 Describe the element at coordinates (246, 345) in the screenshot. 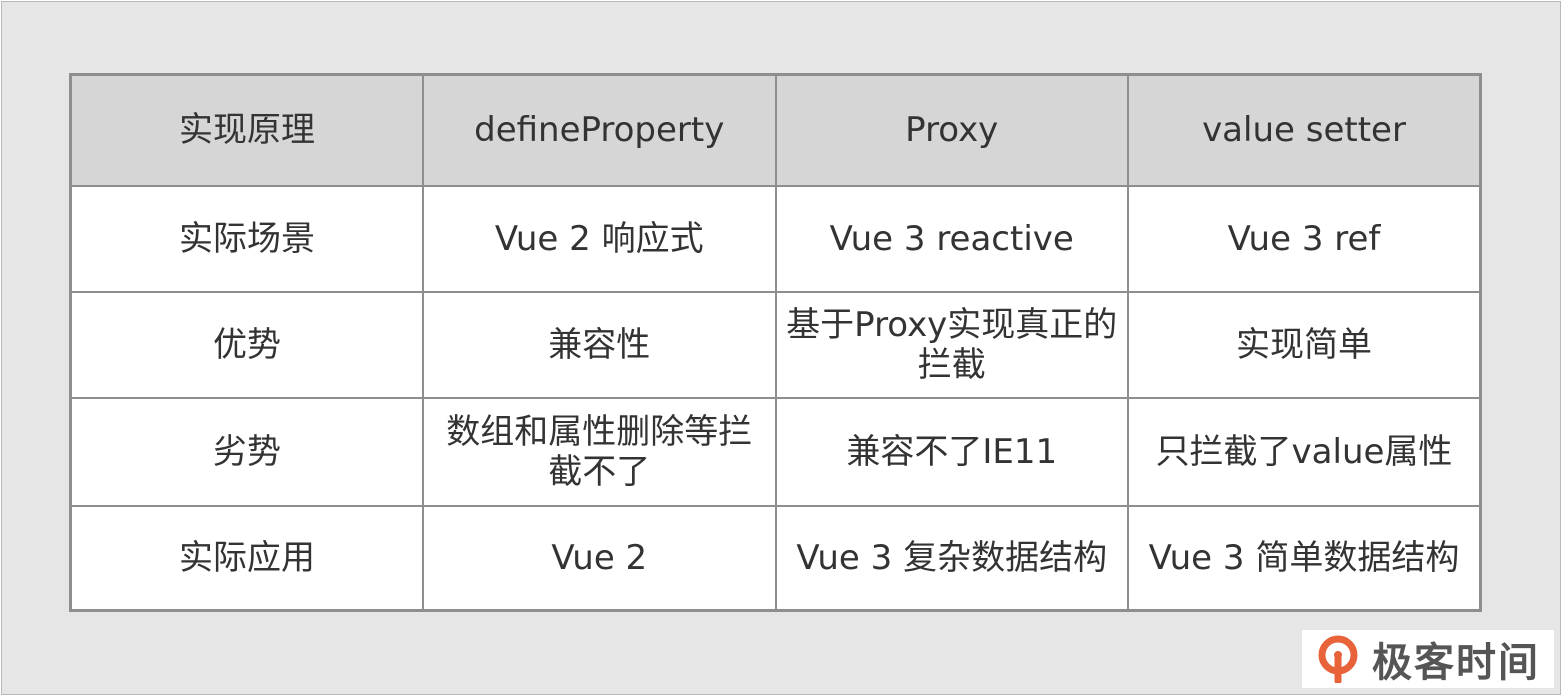

I see `row-label-cell: 优势` at that location.